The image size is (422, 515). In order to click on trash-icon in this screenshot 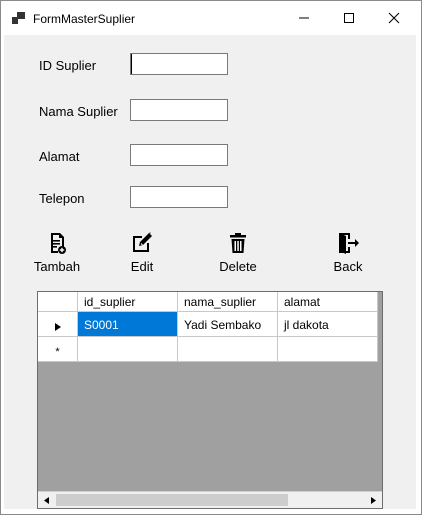, I will do `click(238, 243)`.